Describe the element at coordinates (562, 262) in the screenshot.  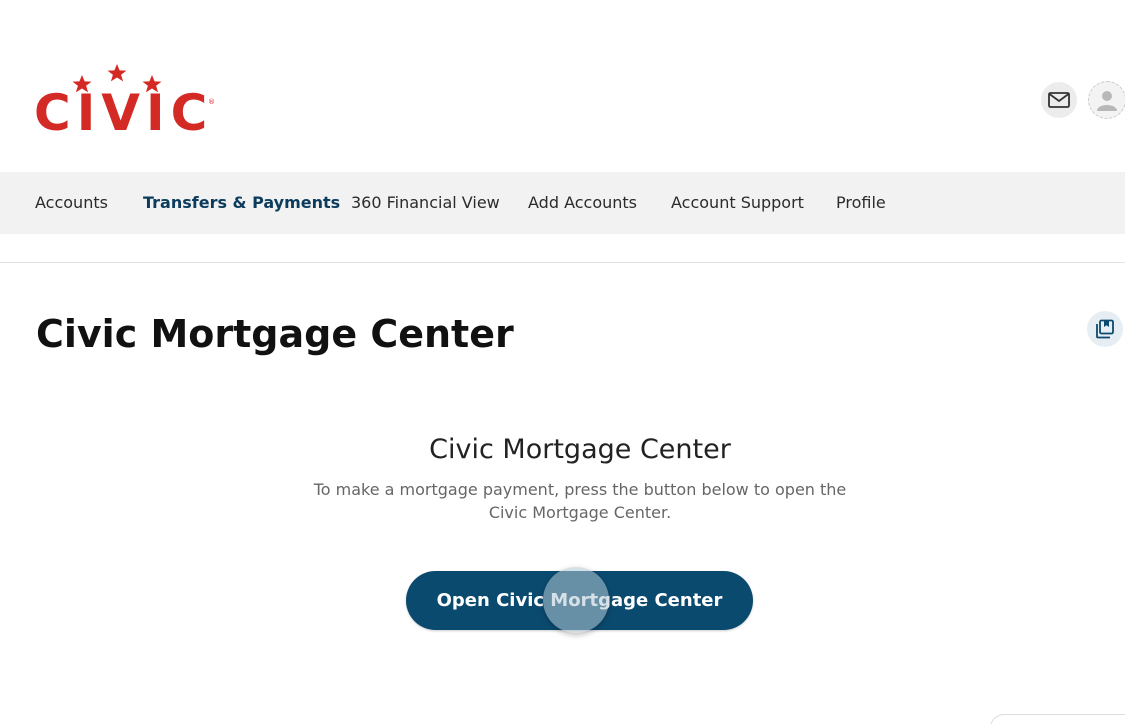
I see `header-divider` at that location.